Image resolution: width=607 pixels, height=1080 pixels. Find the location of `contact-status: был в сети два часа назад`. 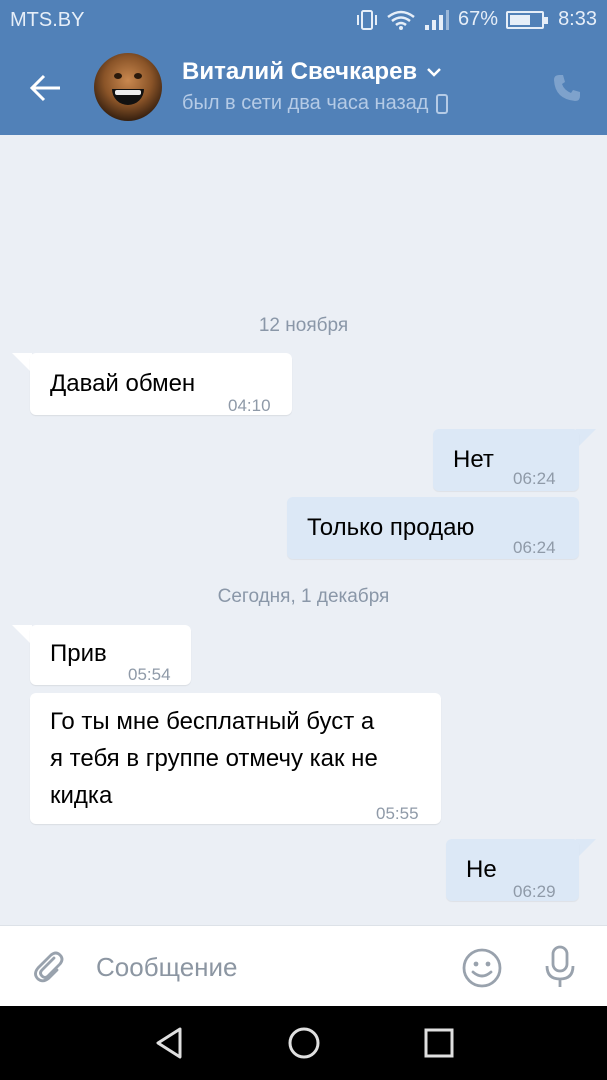

contact-status: был в сети два часа назад is located at coordinates (315, 103).